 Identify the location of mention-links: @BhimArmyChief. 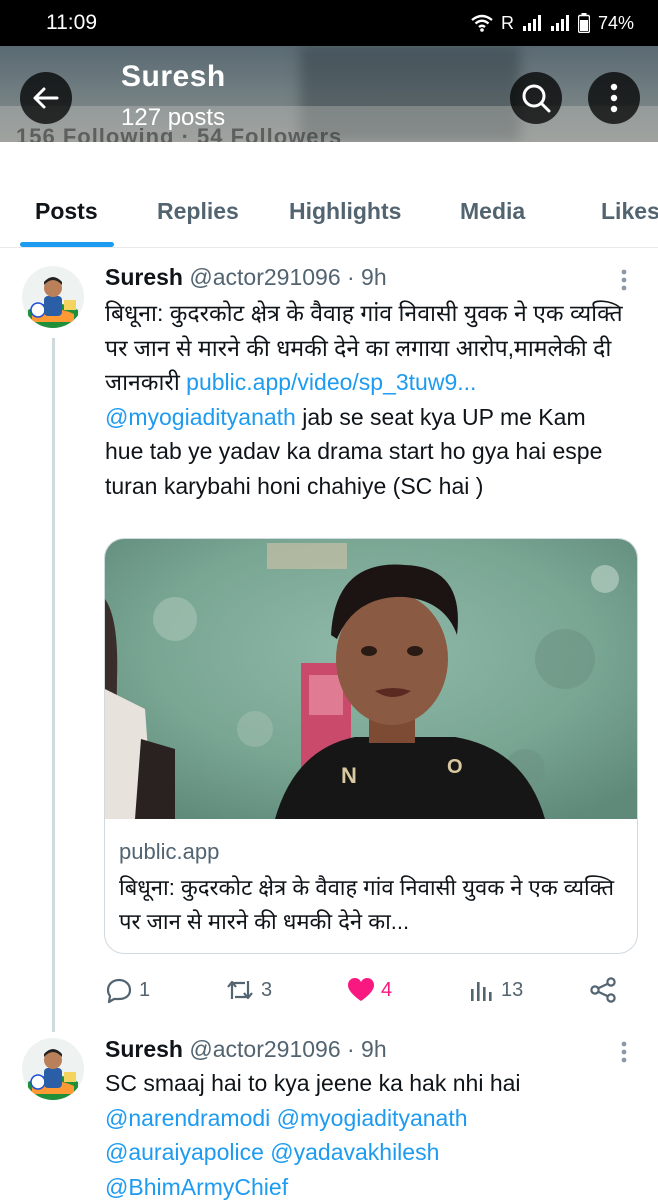
(367, 1185).